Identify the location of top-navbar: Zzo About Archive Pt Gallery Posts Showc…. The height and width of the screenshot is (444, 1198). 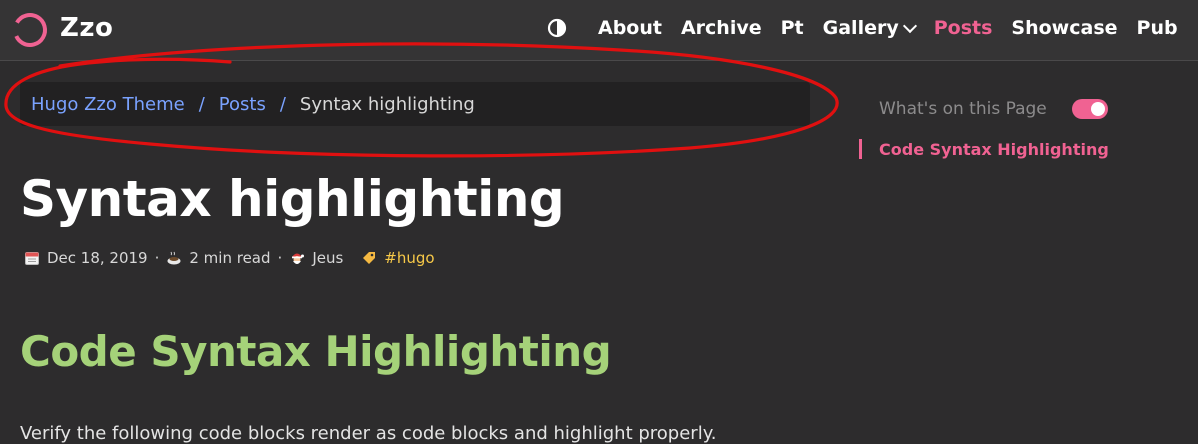
(599, 30).